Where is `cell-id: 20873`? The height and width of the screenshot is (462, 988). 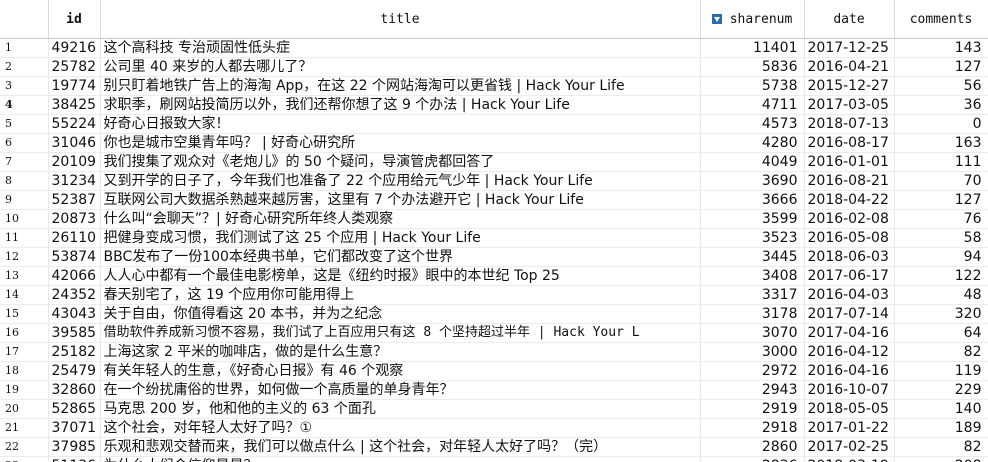 cell-id: 20873 is located at coordinates (74, 219).